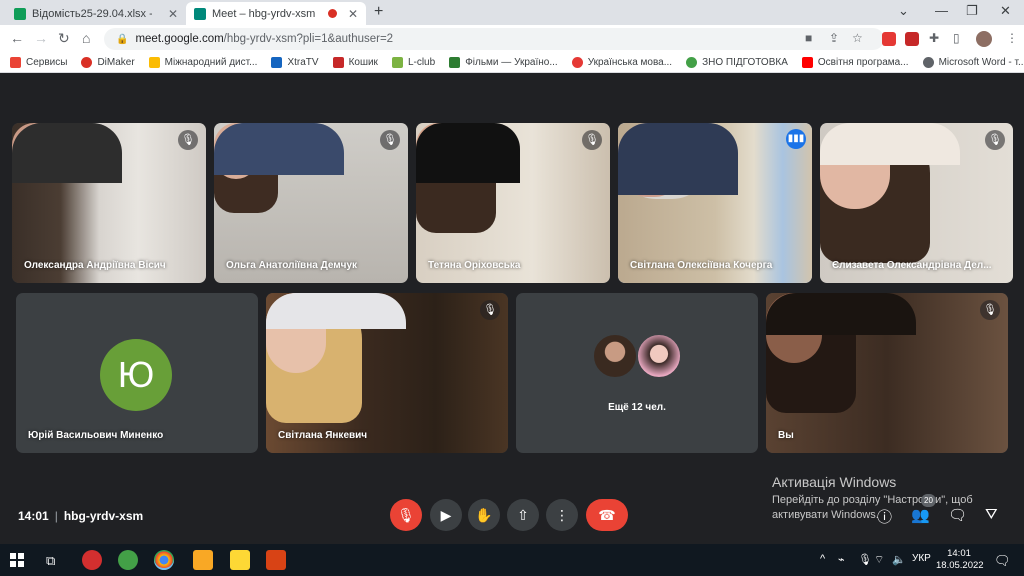 Image resolution: width=1024 pixels, height=576 pixels. Describe the element at coordinates (889, 39) in the screenshot. I see `adblock-extension-icon` at that location.